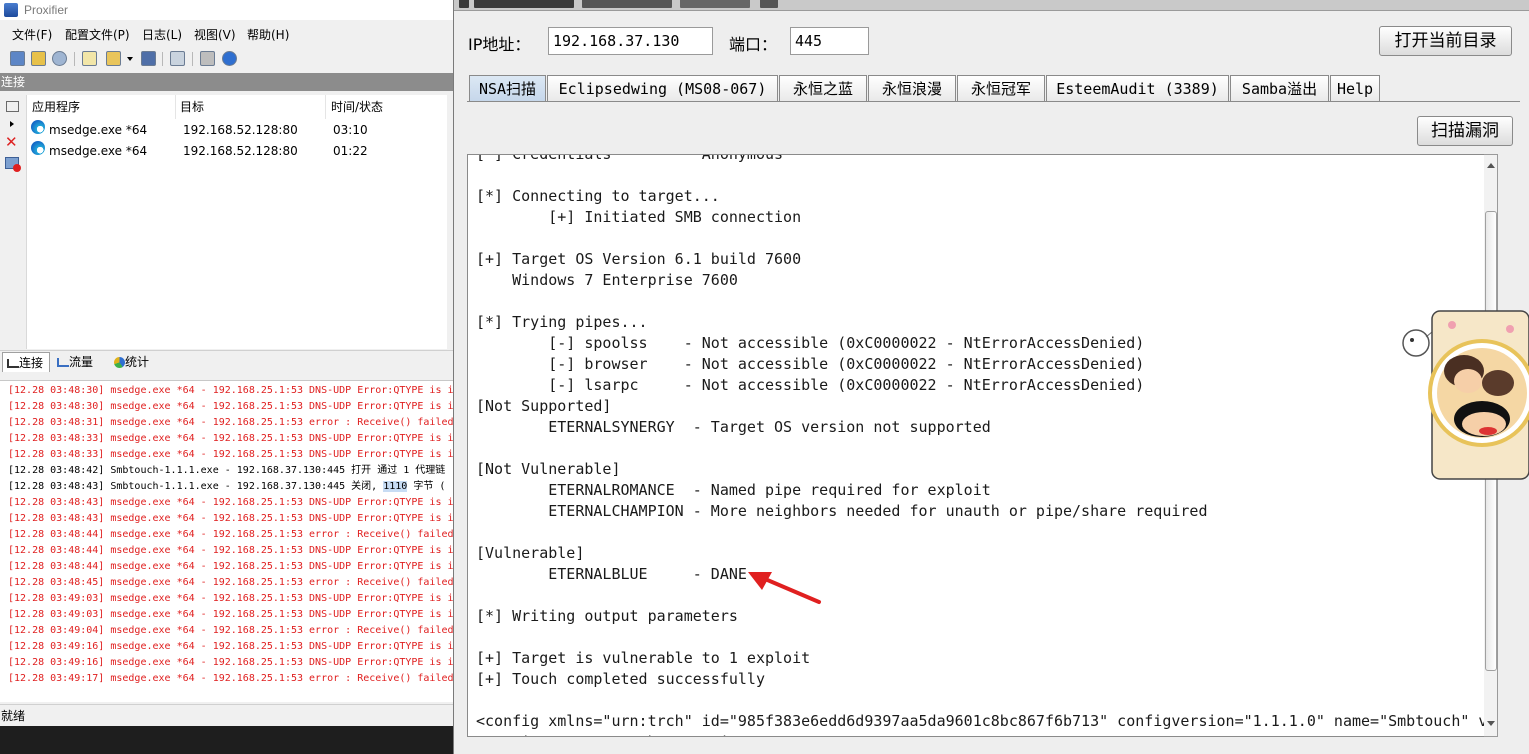  Describe the element at coordinates (13, 220) in the screenshot. I see `side-toolbar: ✕` at that location.